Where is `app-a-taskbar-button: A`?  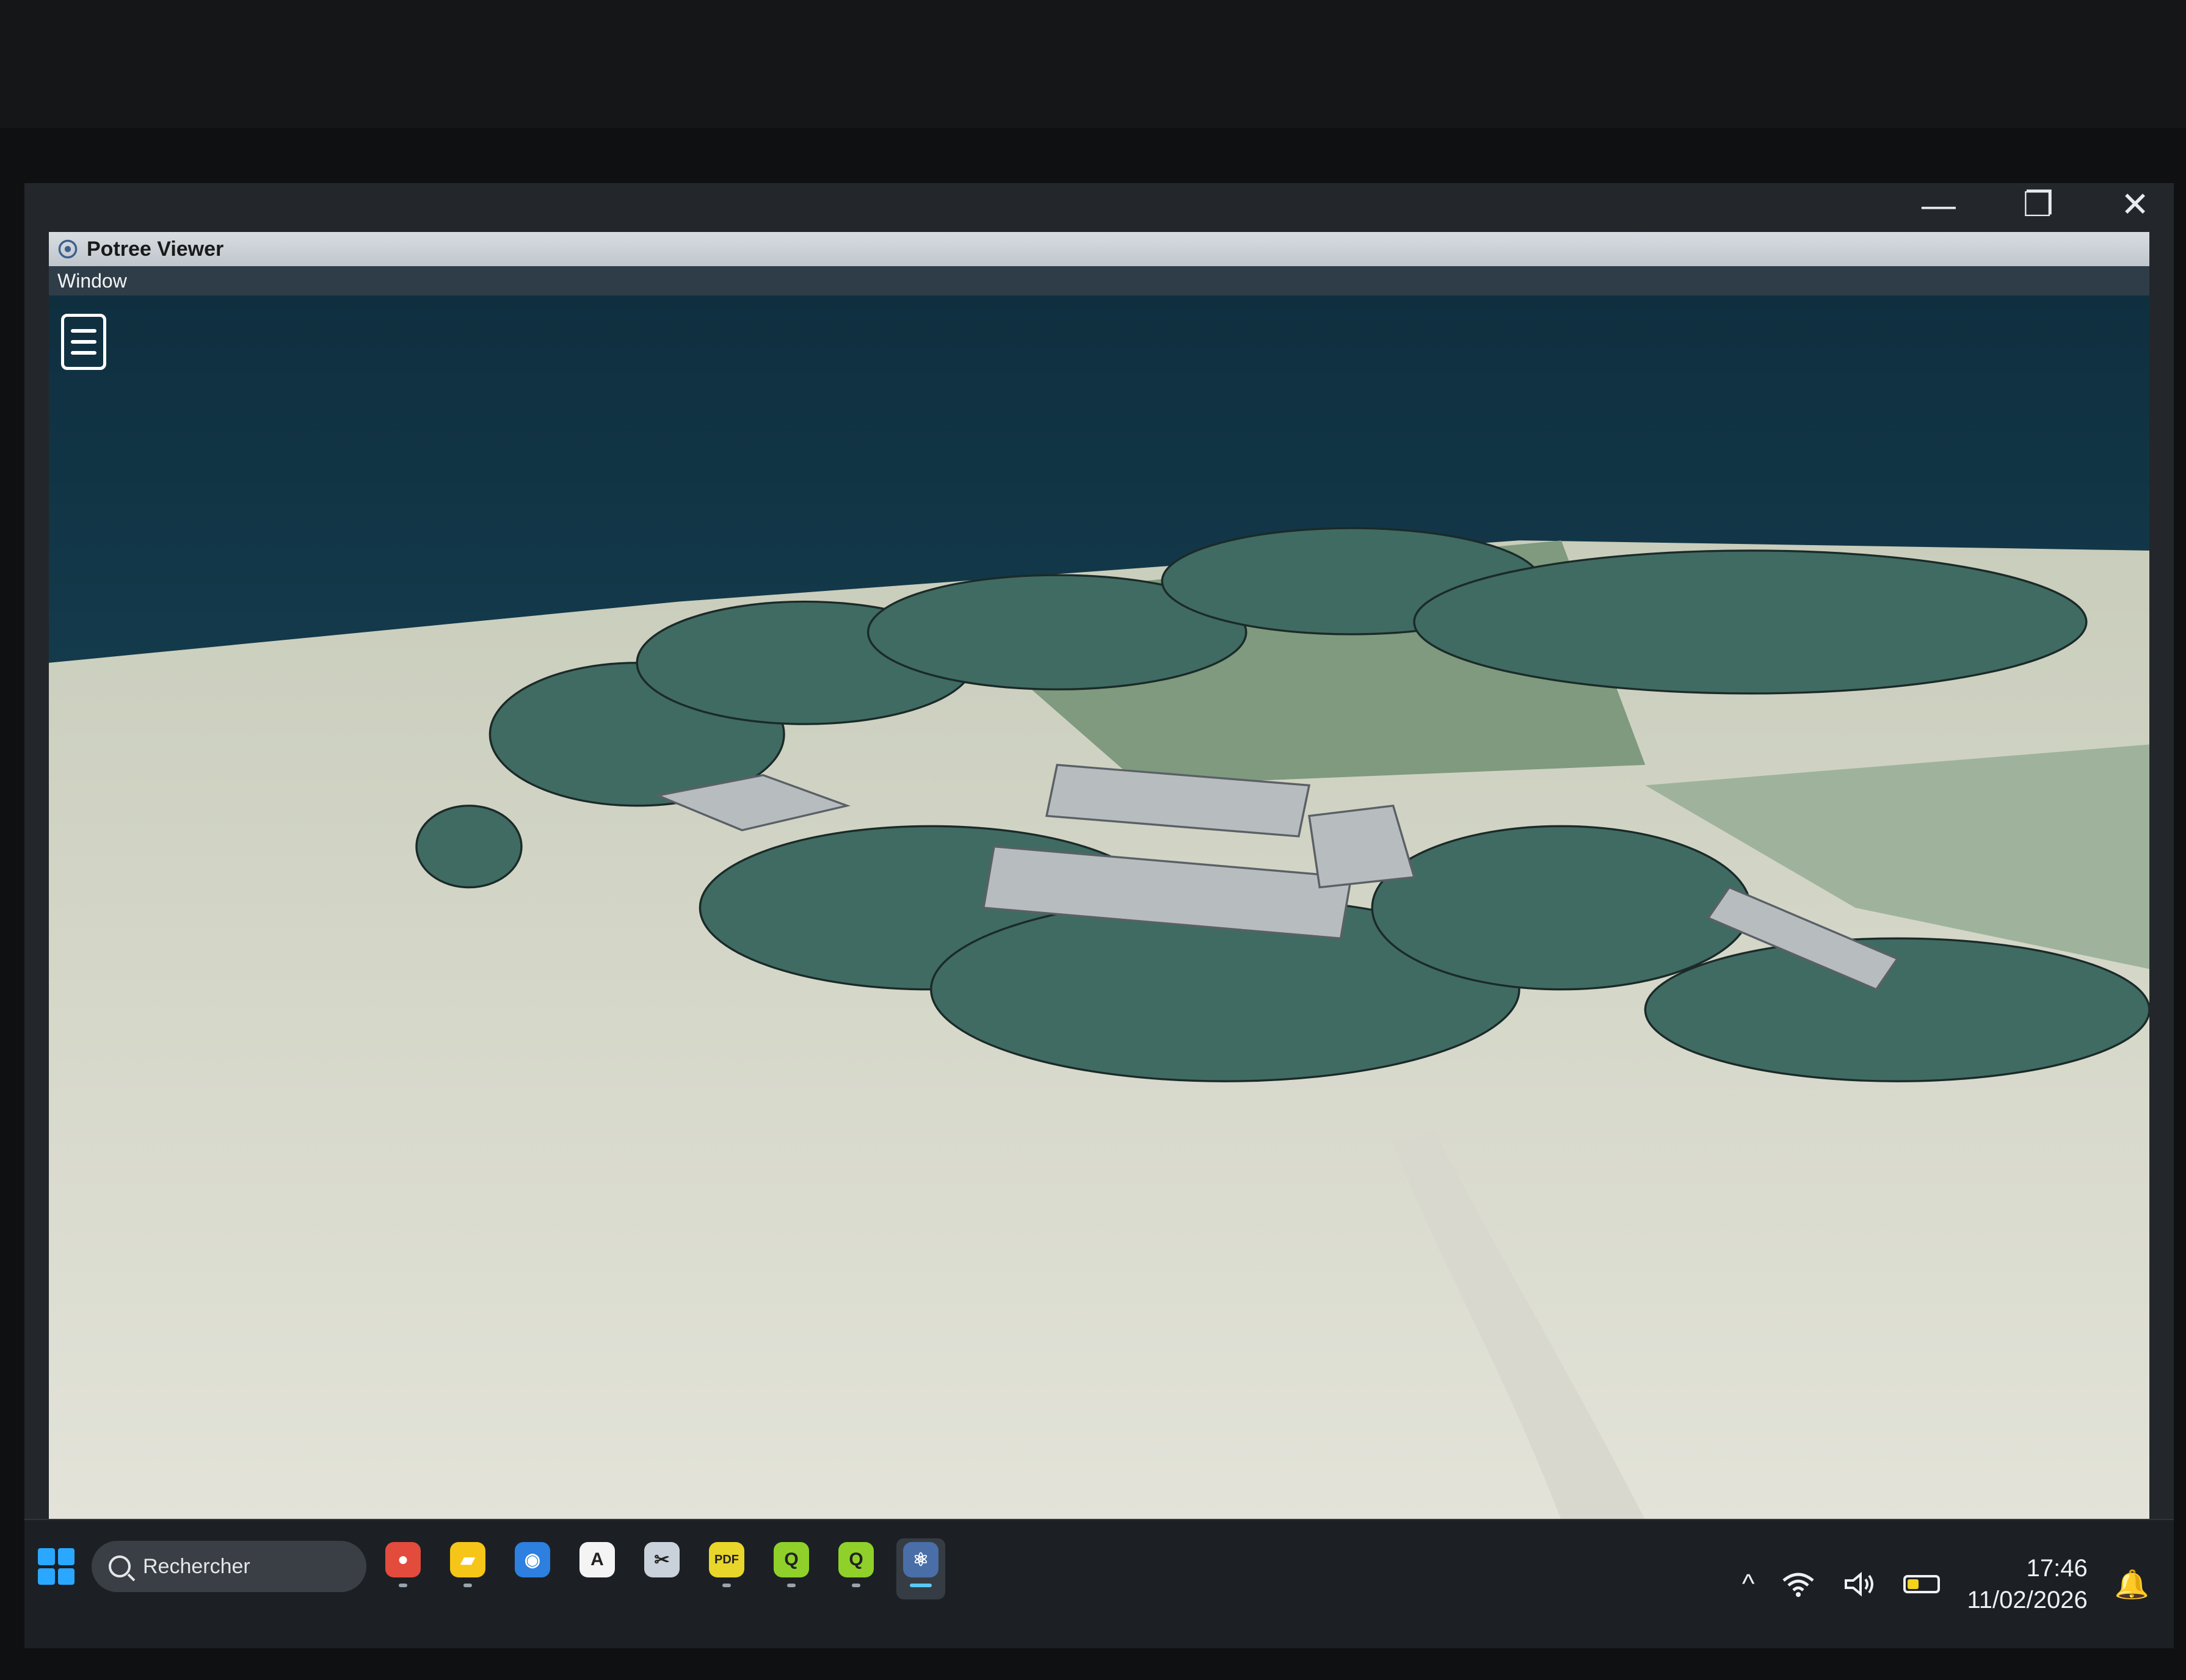 app-a-taskbar-button: A is located at coordinates (597, 1568).